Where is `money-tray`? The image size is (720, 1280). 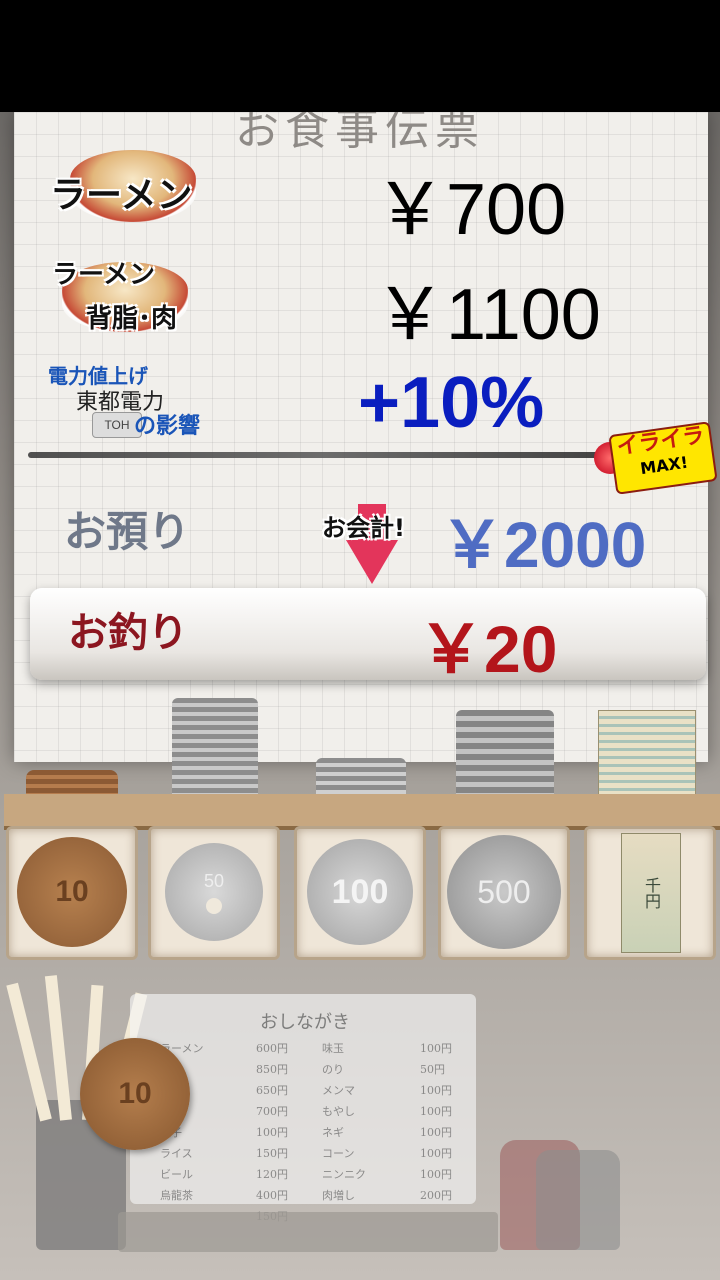 money-tray is located at coordinates (362, 812).